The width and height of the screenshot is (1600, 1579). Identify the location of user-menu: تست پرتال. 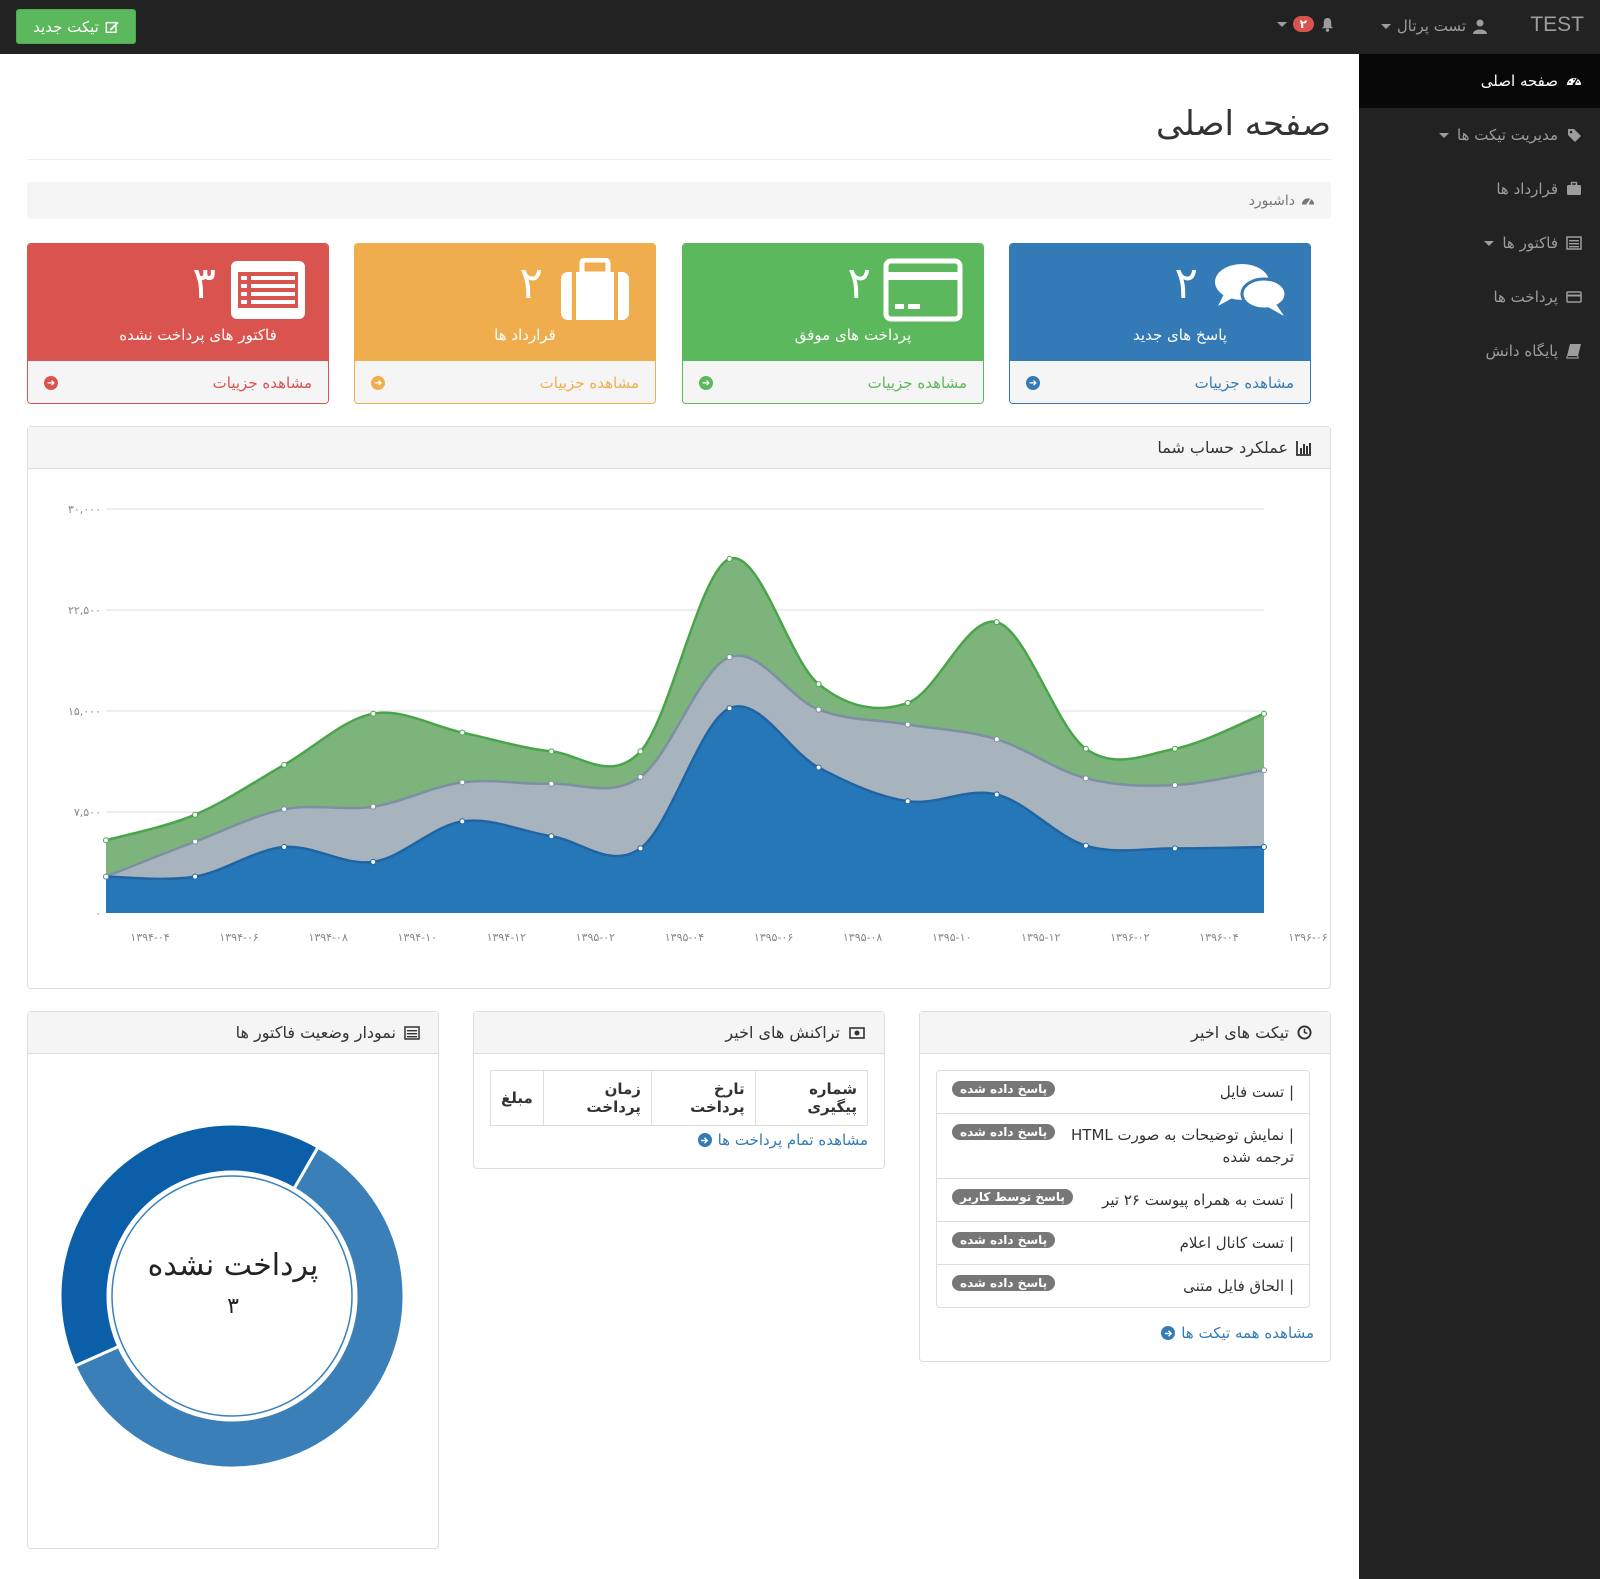
(1434, 26).